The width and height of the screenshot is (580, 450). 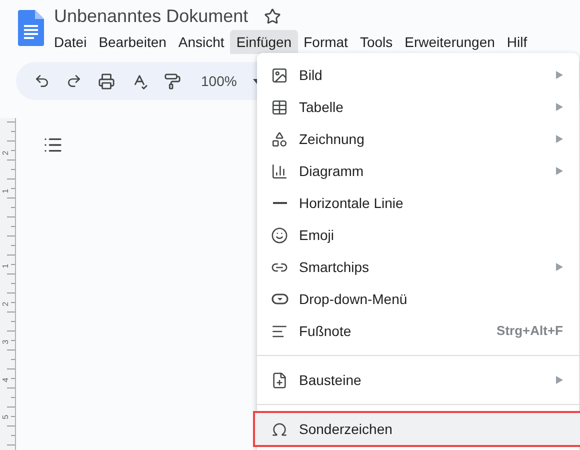 What do you see at coordinates (449, 42) in the screenshot?
I see `menu-bar-item: Erweiterungen` at bounding box center [449, 42].